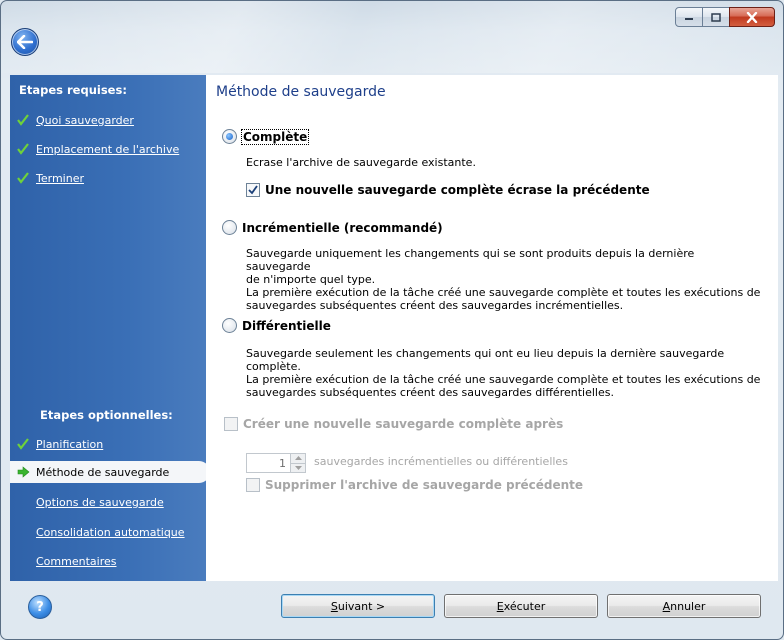 This screenshot has height=640, width=784. I want to click on minimize-button, so click(689, 17).